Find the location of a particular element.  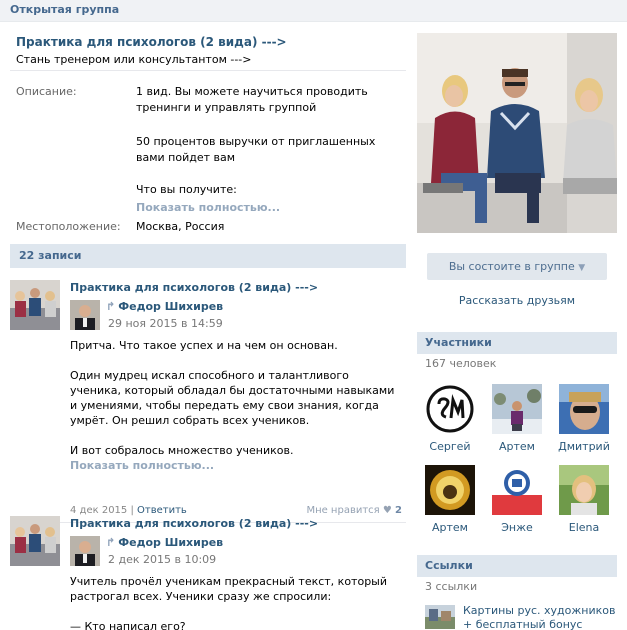

like-button: Мне нравится ♥ 2 is located at coordinates (354, 510).